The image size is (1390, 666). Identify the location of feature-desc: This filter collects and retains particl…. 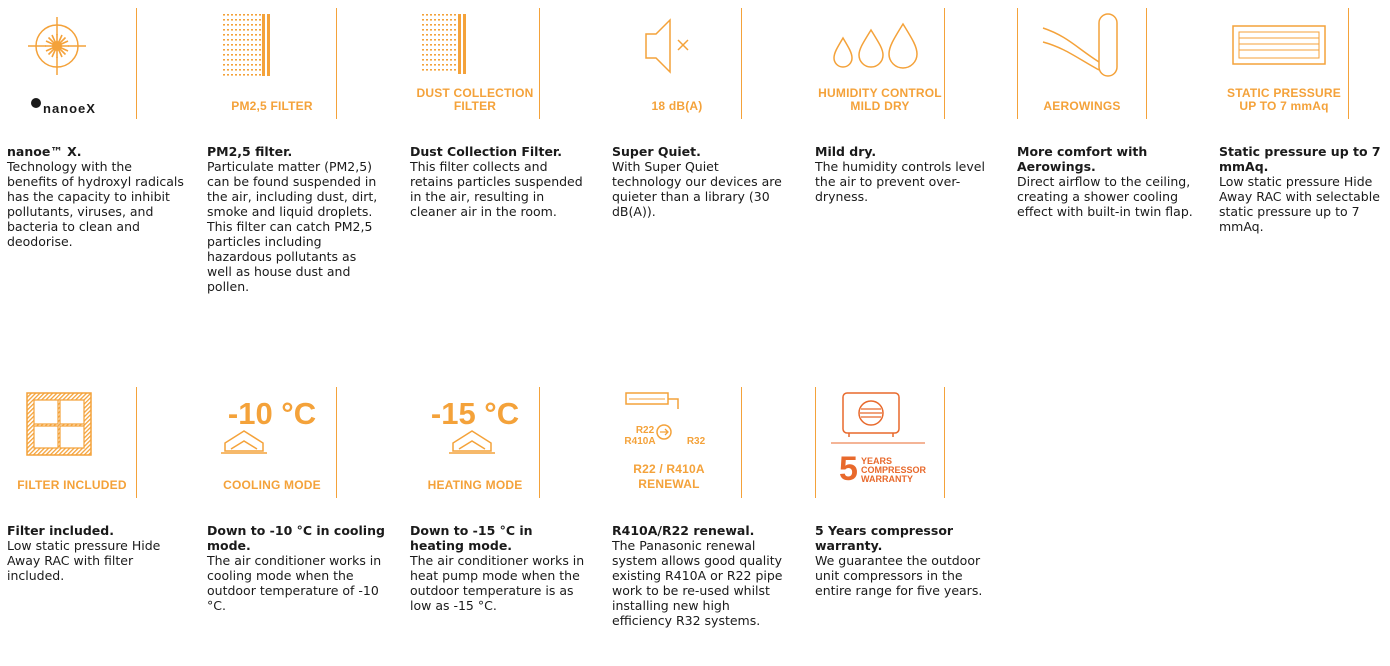
(496, 189).